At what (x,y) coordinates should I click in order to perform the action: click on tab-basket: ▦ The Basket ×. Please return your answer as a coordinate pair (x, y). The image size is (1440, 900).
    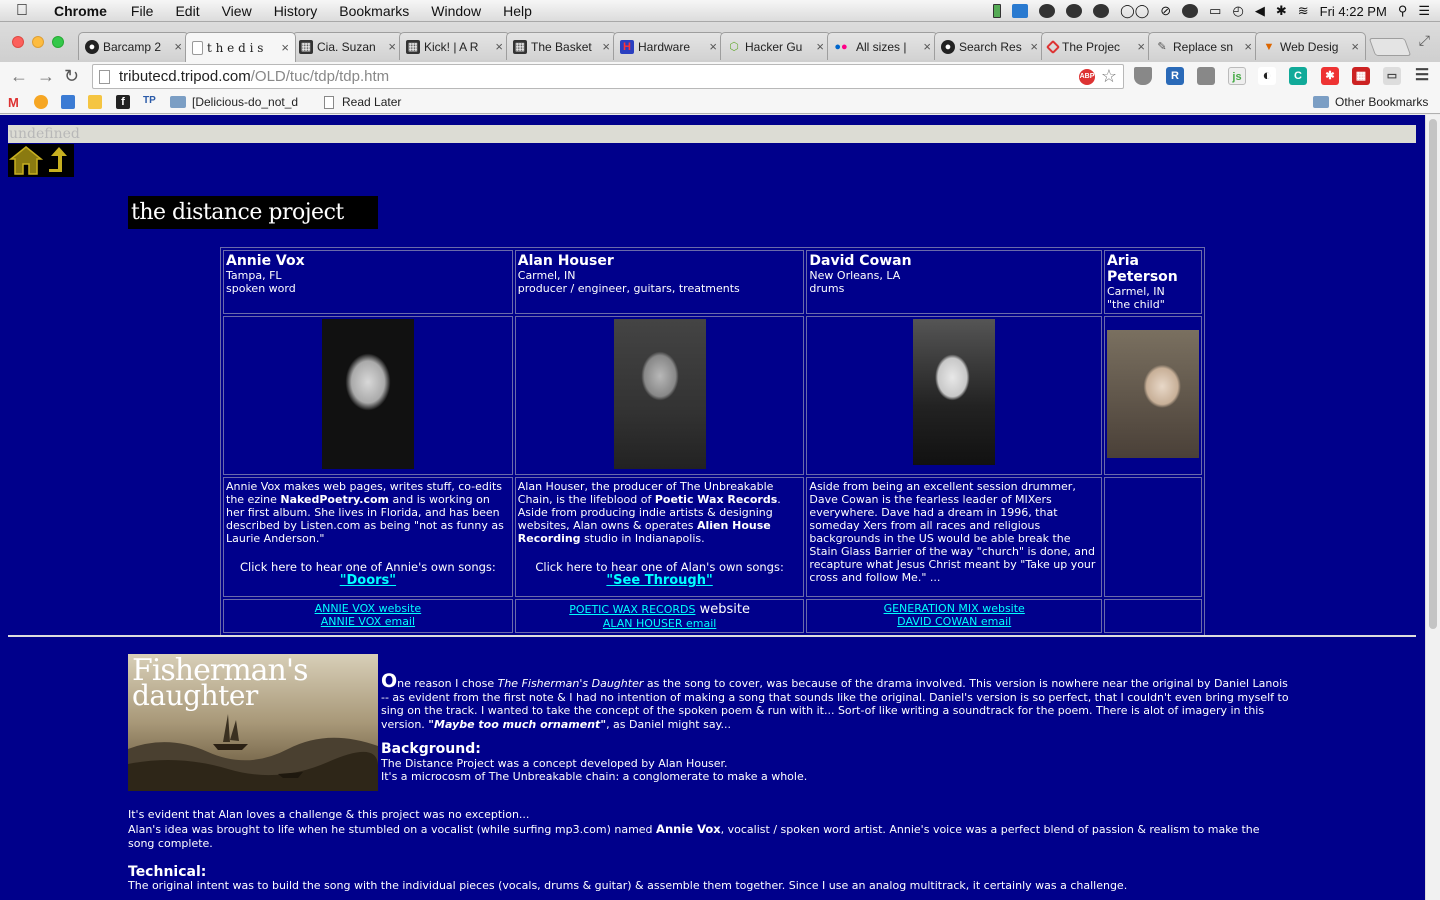
    Looking at the image, I should click on (561, 46).